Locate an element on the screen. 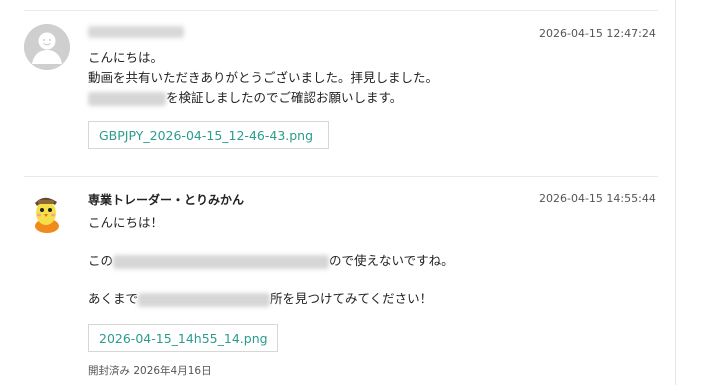 The height and width of the screenshot is (385, 720). message-timestamp: 2026-04-15 14:55:44 is located at coordinates (597, 198).